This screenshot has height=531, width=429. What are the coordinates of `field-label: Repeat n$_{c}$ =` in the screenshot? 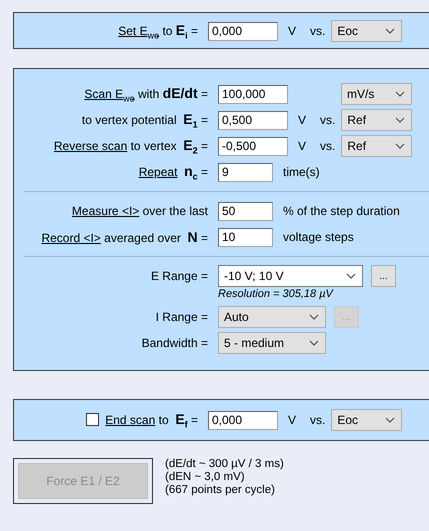 It's located at (173, 172).